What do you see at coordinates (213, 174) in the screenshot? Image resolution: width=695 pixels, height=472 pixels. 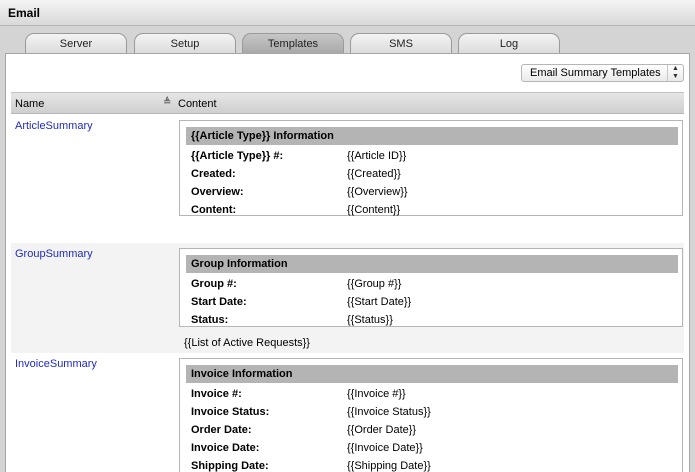 I see `field-key: Created:` at bounding box center [213, 174].